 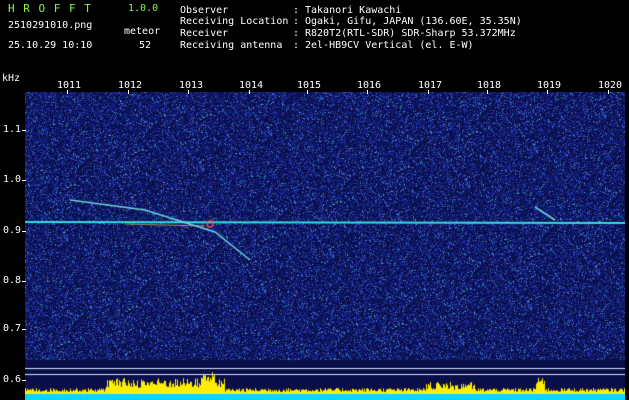 What do you see at coordinates (143, 8) in the screenshot?
I see `app-version: 1.0.0` at bounding box center [143, 8].